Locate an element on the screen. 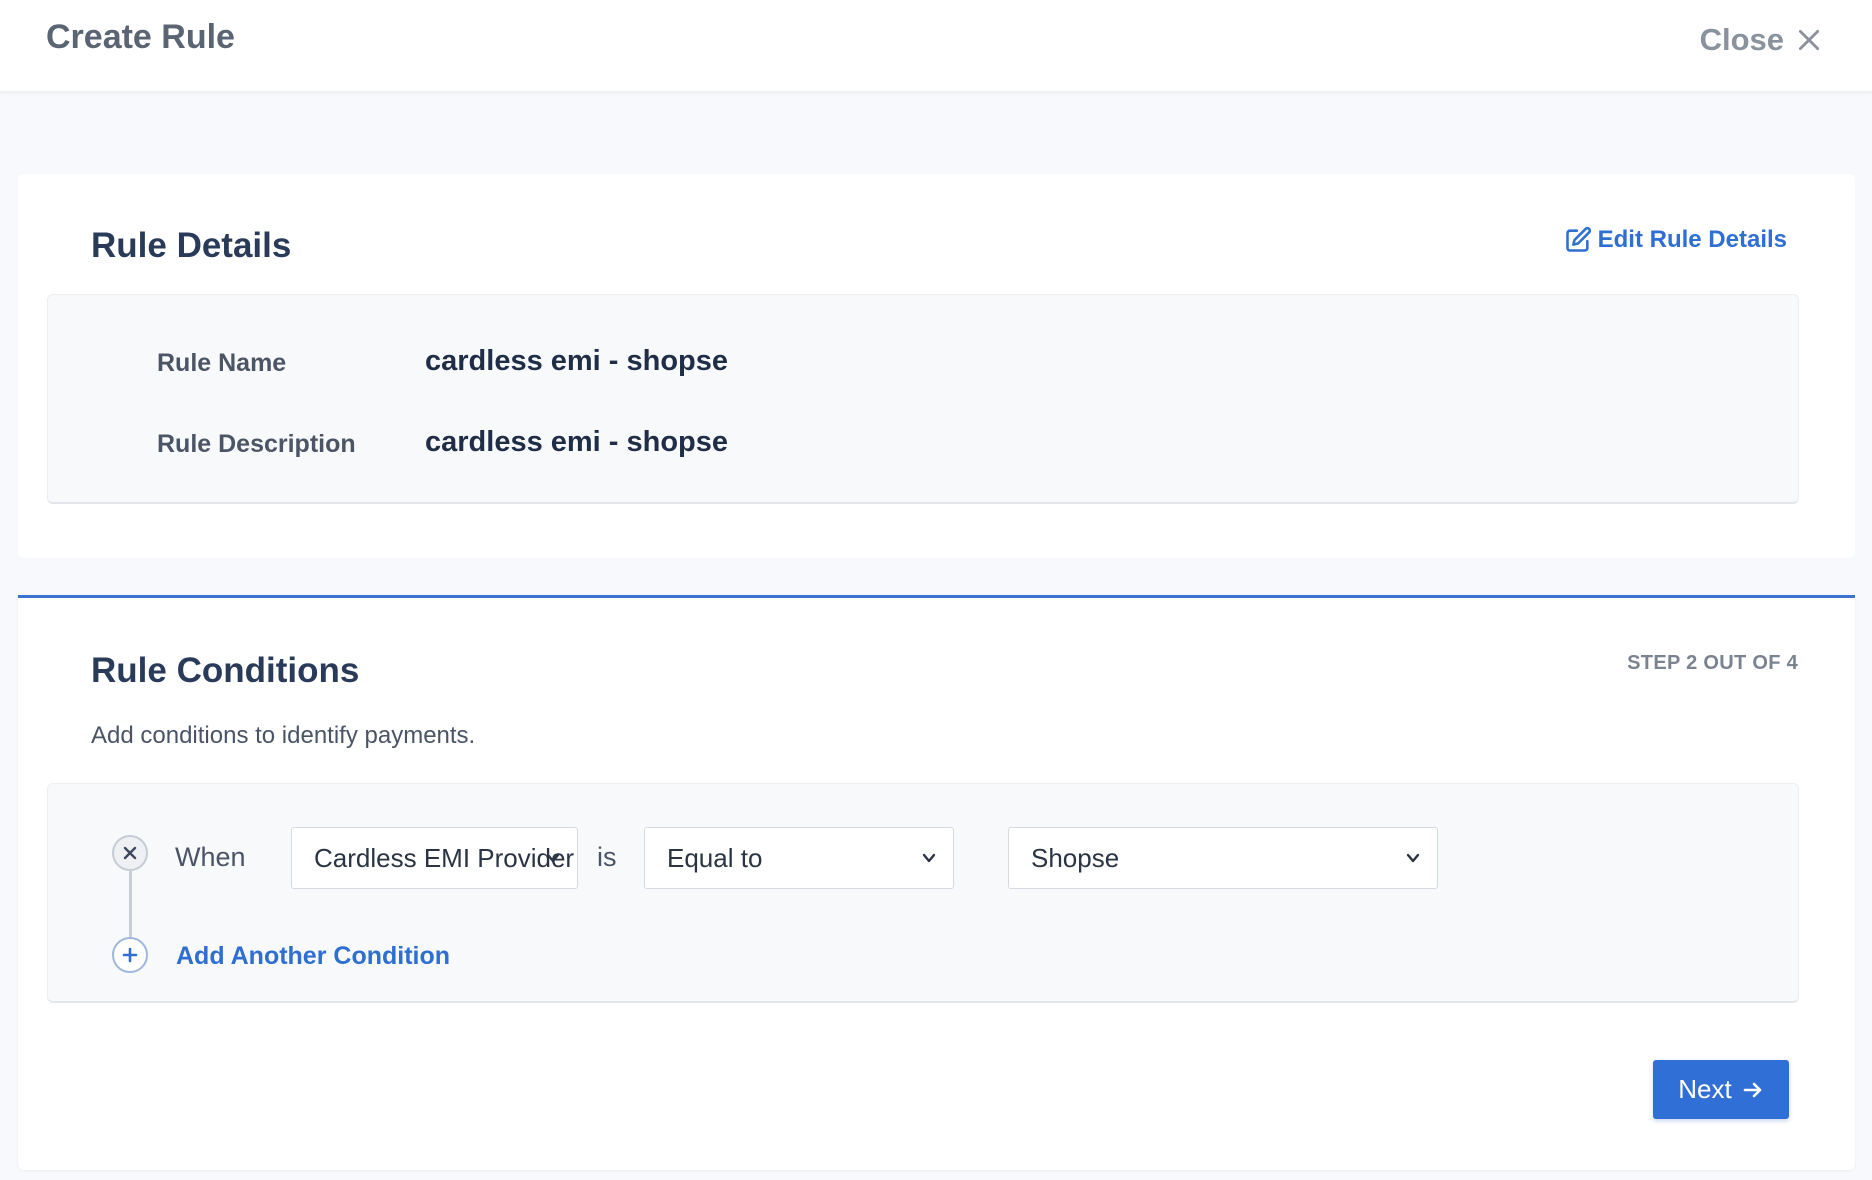 This screenshot has height=1180, width=1872. close-label: Close is located at coordinates (1741, 39).